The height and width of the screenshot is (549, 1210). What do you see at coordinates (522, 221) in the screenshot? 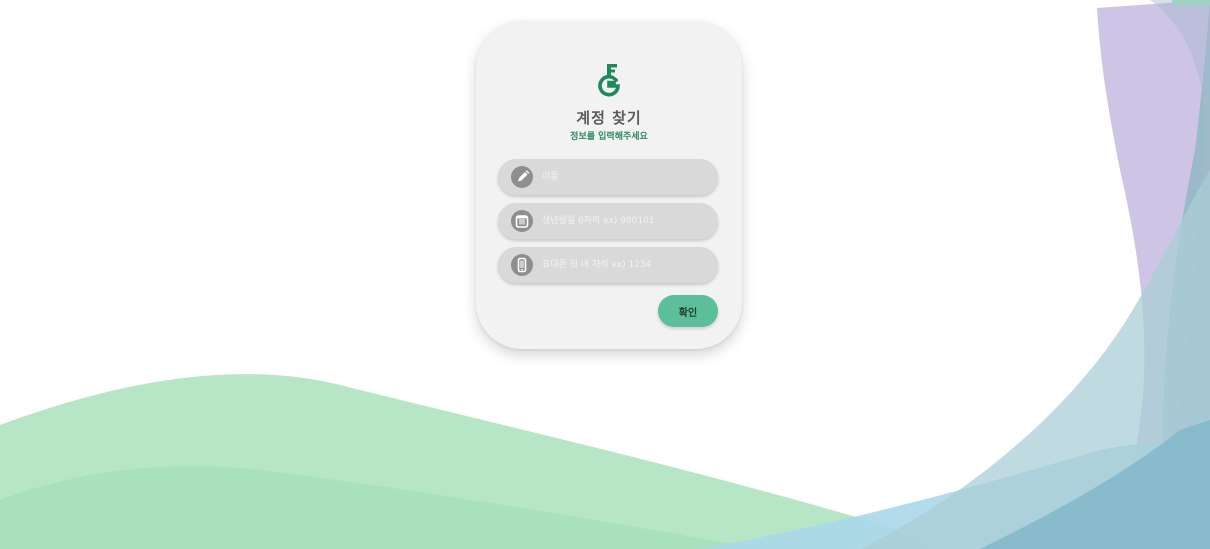
I see `calendar-icon` at bounding box center [522, 221].